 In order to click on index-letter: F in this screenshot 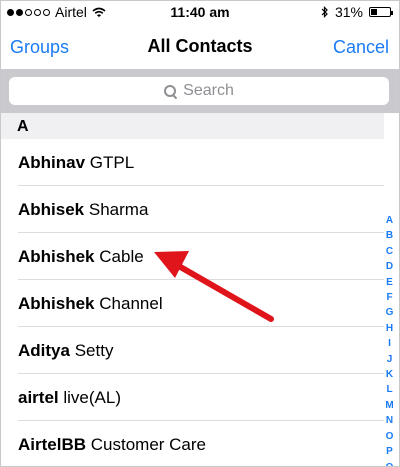, I will do `click(389, 297)`.